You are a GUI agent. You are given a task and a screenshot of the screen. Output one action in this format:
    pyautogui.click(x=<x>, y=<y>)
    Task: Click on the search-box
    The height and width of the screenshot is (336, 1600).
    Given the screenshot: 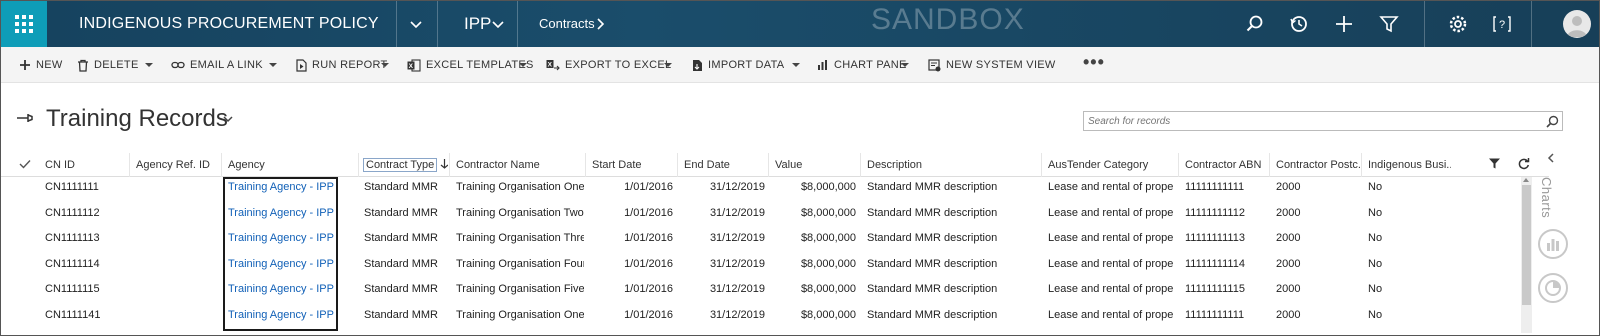 What is the action you would take?
    pyautogui.click(x=1323, y=121)
    